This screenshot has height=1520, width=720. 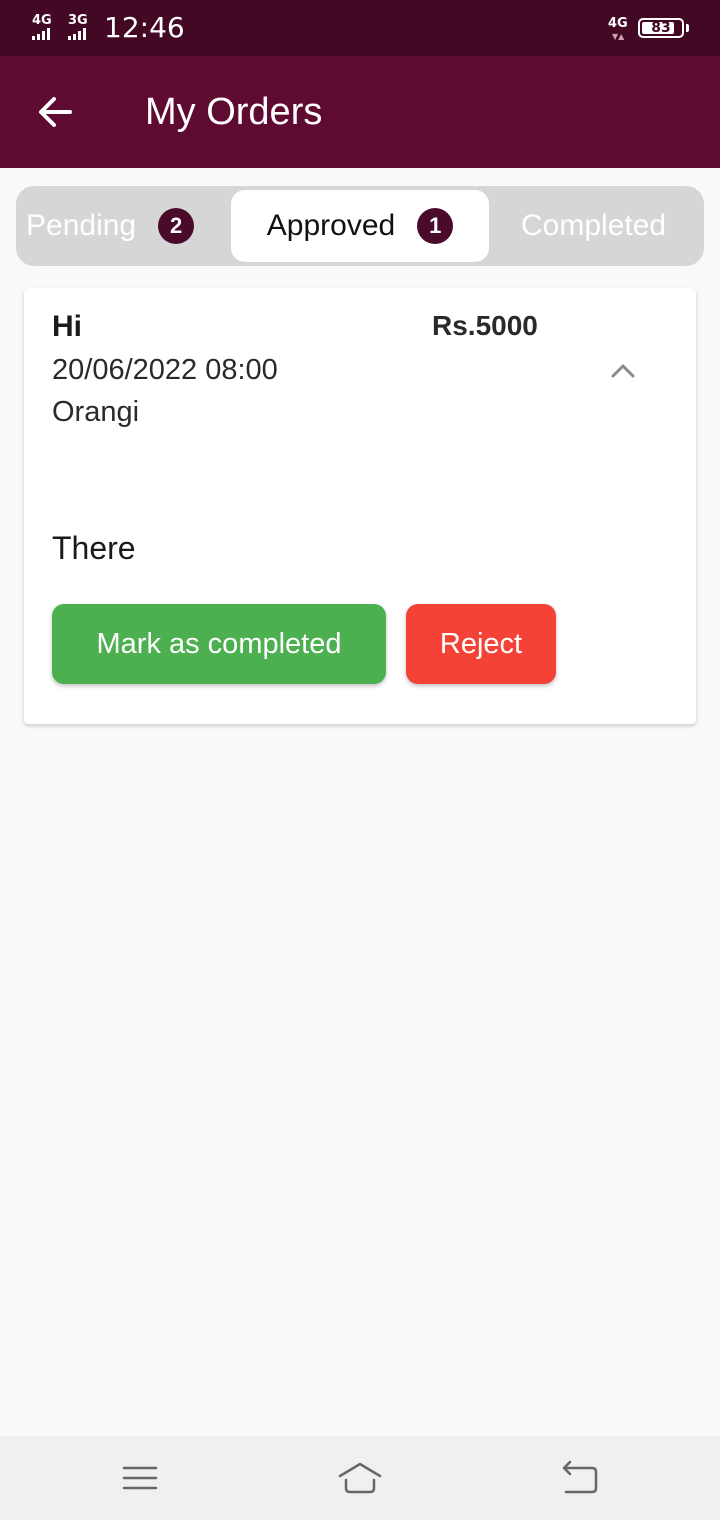 I want to click on battery-level: 83, so click(x=661, y=28).